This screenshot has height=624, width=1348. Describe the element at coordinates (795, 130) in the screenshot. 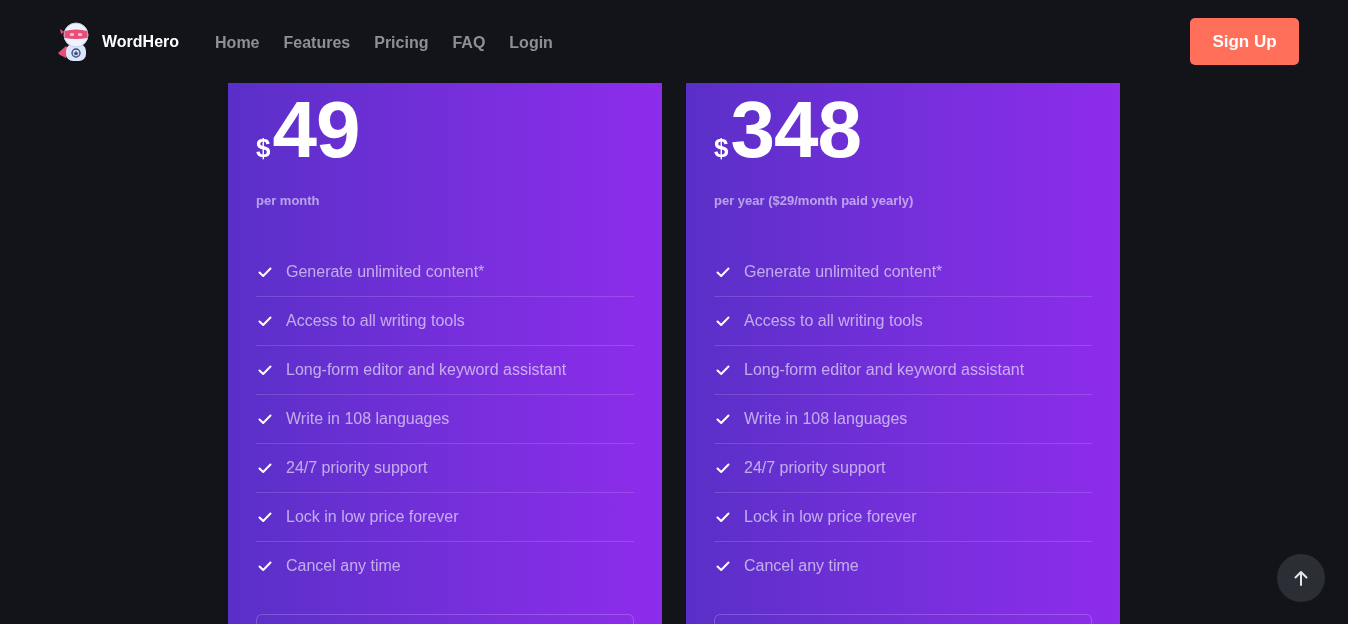

I see `price-amount: 348` at that location.